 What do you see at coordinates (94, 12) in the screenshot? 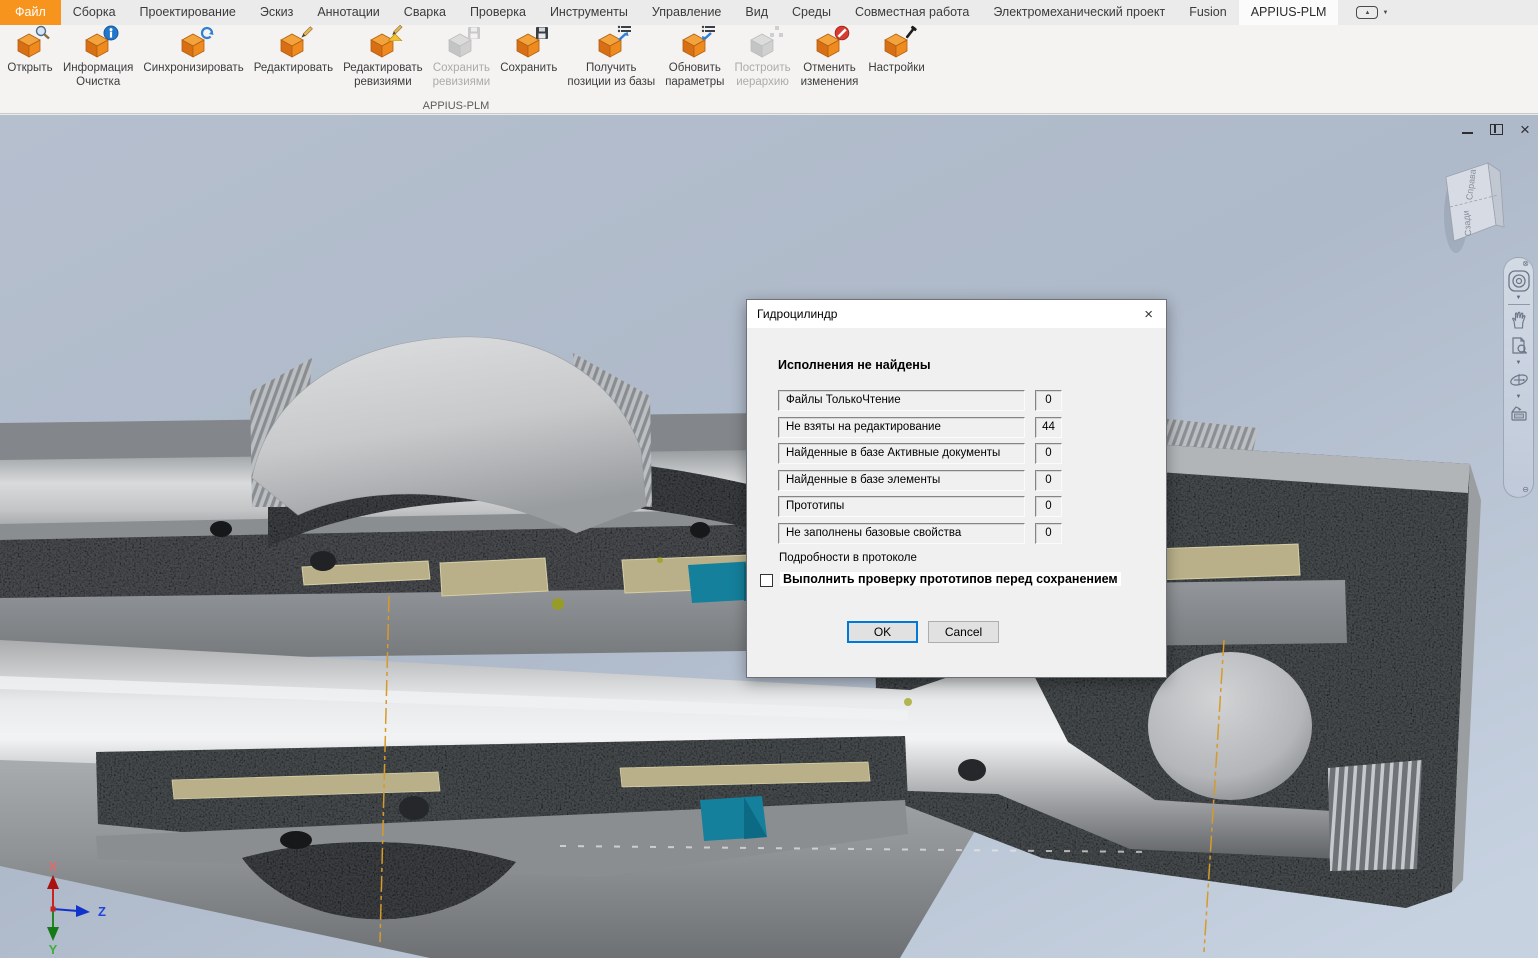
I see `tab-assembly: Сборка` at bounding box center [94, 12].